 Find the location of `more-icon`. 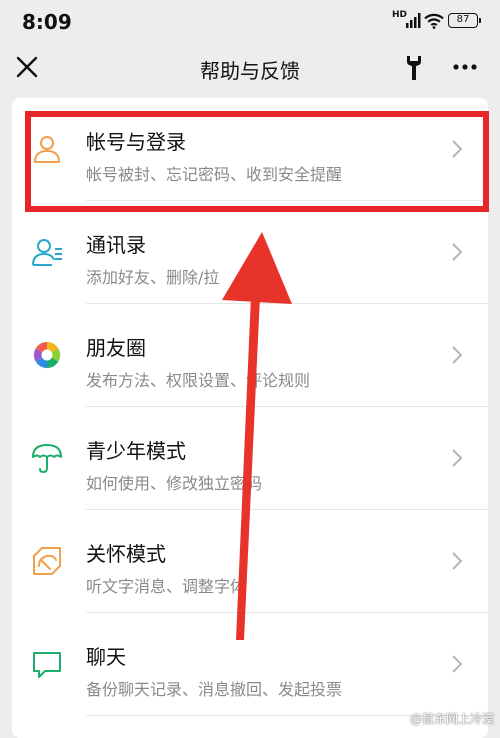

more-icon is located at coordinates (465, 67).